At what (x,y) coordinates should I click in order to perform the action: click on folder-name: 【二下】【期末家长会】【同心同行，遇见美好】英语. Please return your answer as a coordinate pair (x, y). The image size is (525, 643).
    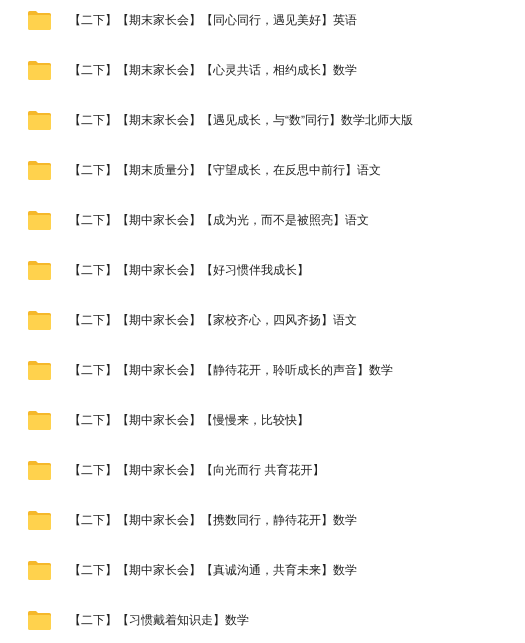
    Looking at the image, I should click on (213, 20).